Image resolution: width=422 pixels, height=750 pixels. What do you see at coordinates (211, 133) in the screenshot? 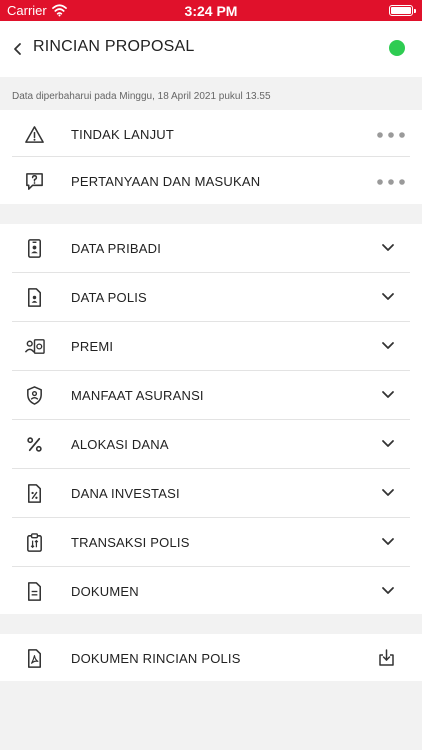
I see `action-item-tindak-lanjut: TINDAK LANJUT` at bounding box center [211, 133].